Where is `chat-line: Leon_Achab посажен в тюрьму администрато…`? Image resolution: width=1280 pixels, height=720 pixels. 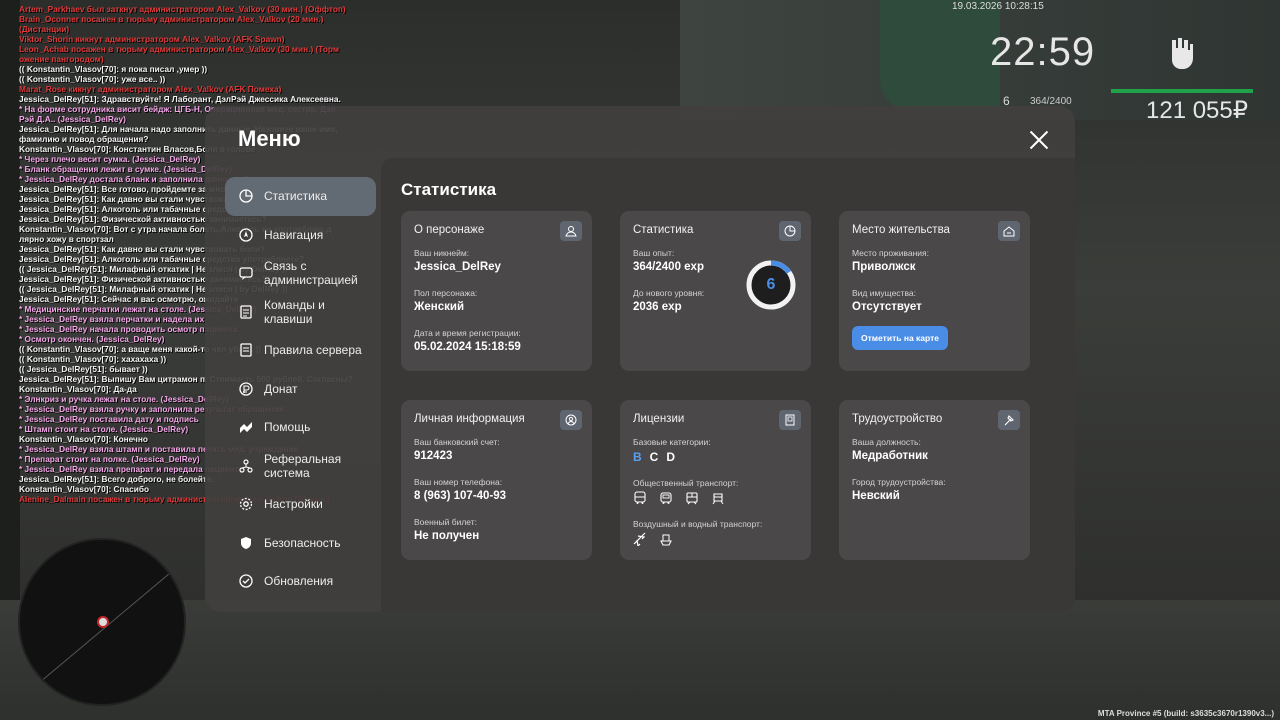 chat-line: Leon_Achab посажен в тюрьму администрато… is located at coordinates (179, 49).